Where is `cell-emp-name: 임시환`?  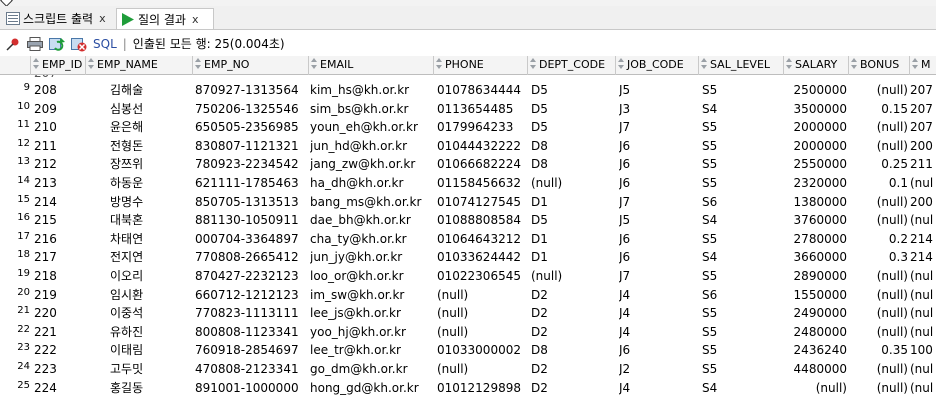 cell-emp-name: 임시환 is located at coordinates (150, 295).